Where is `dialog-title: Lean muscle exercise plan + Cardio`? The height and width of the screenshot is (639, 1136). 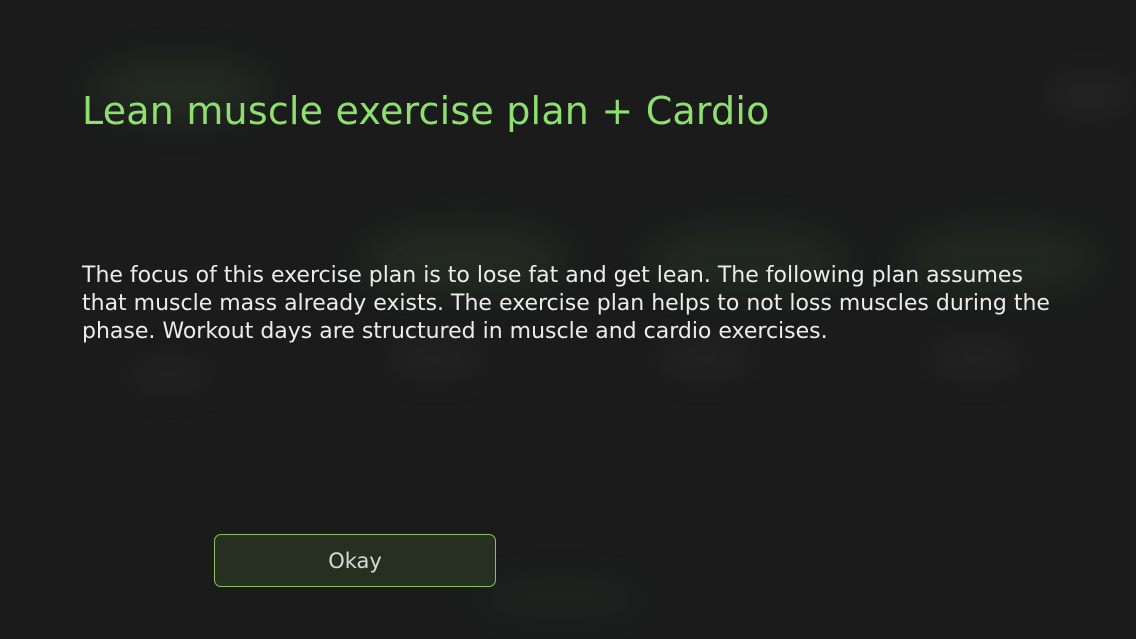 dialog-title: Lean muscle exercise plan + Cardio is located at coordinates (426, 111).